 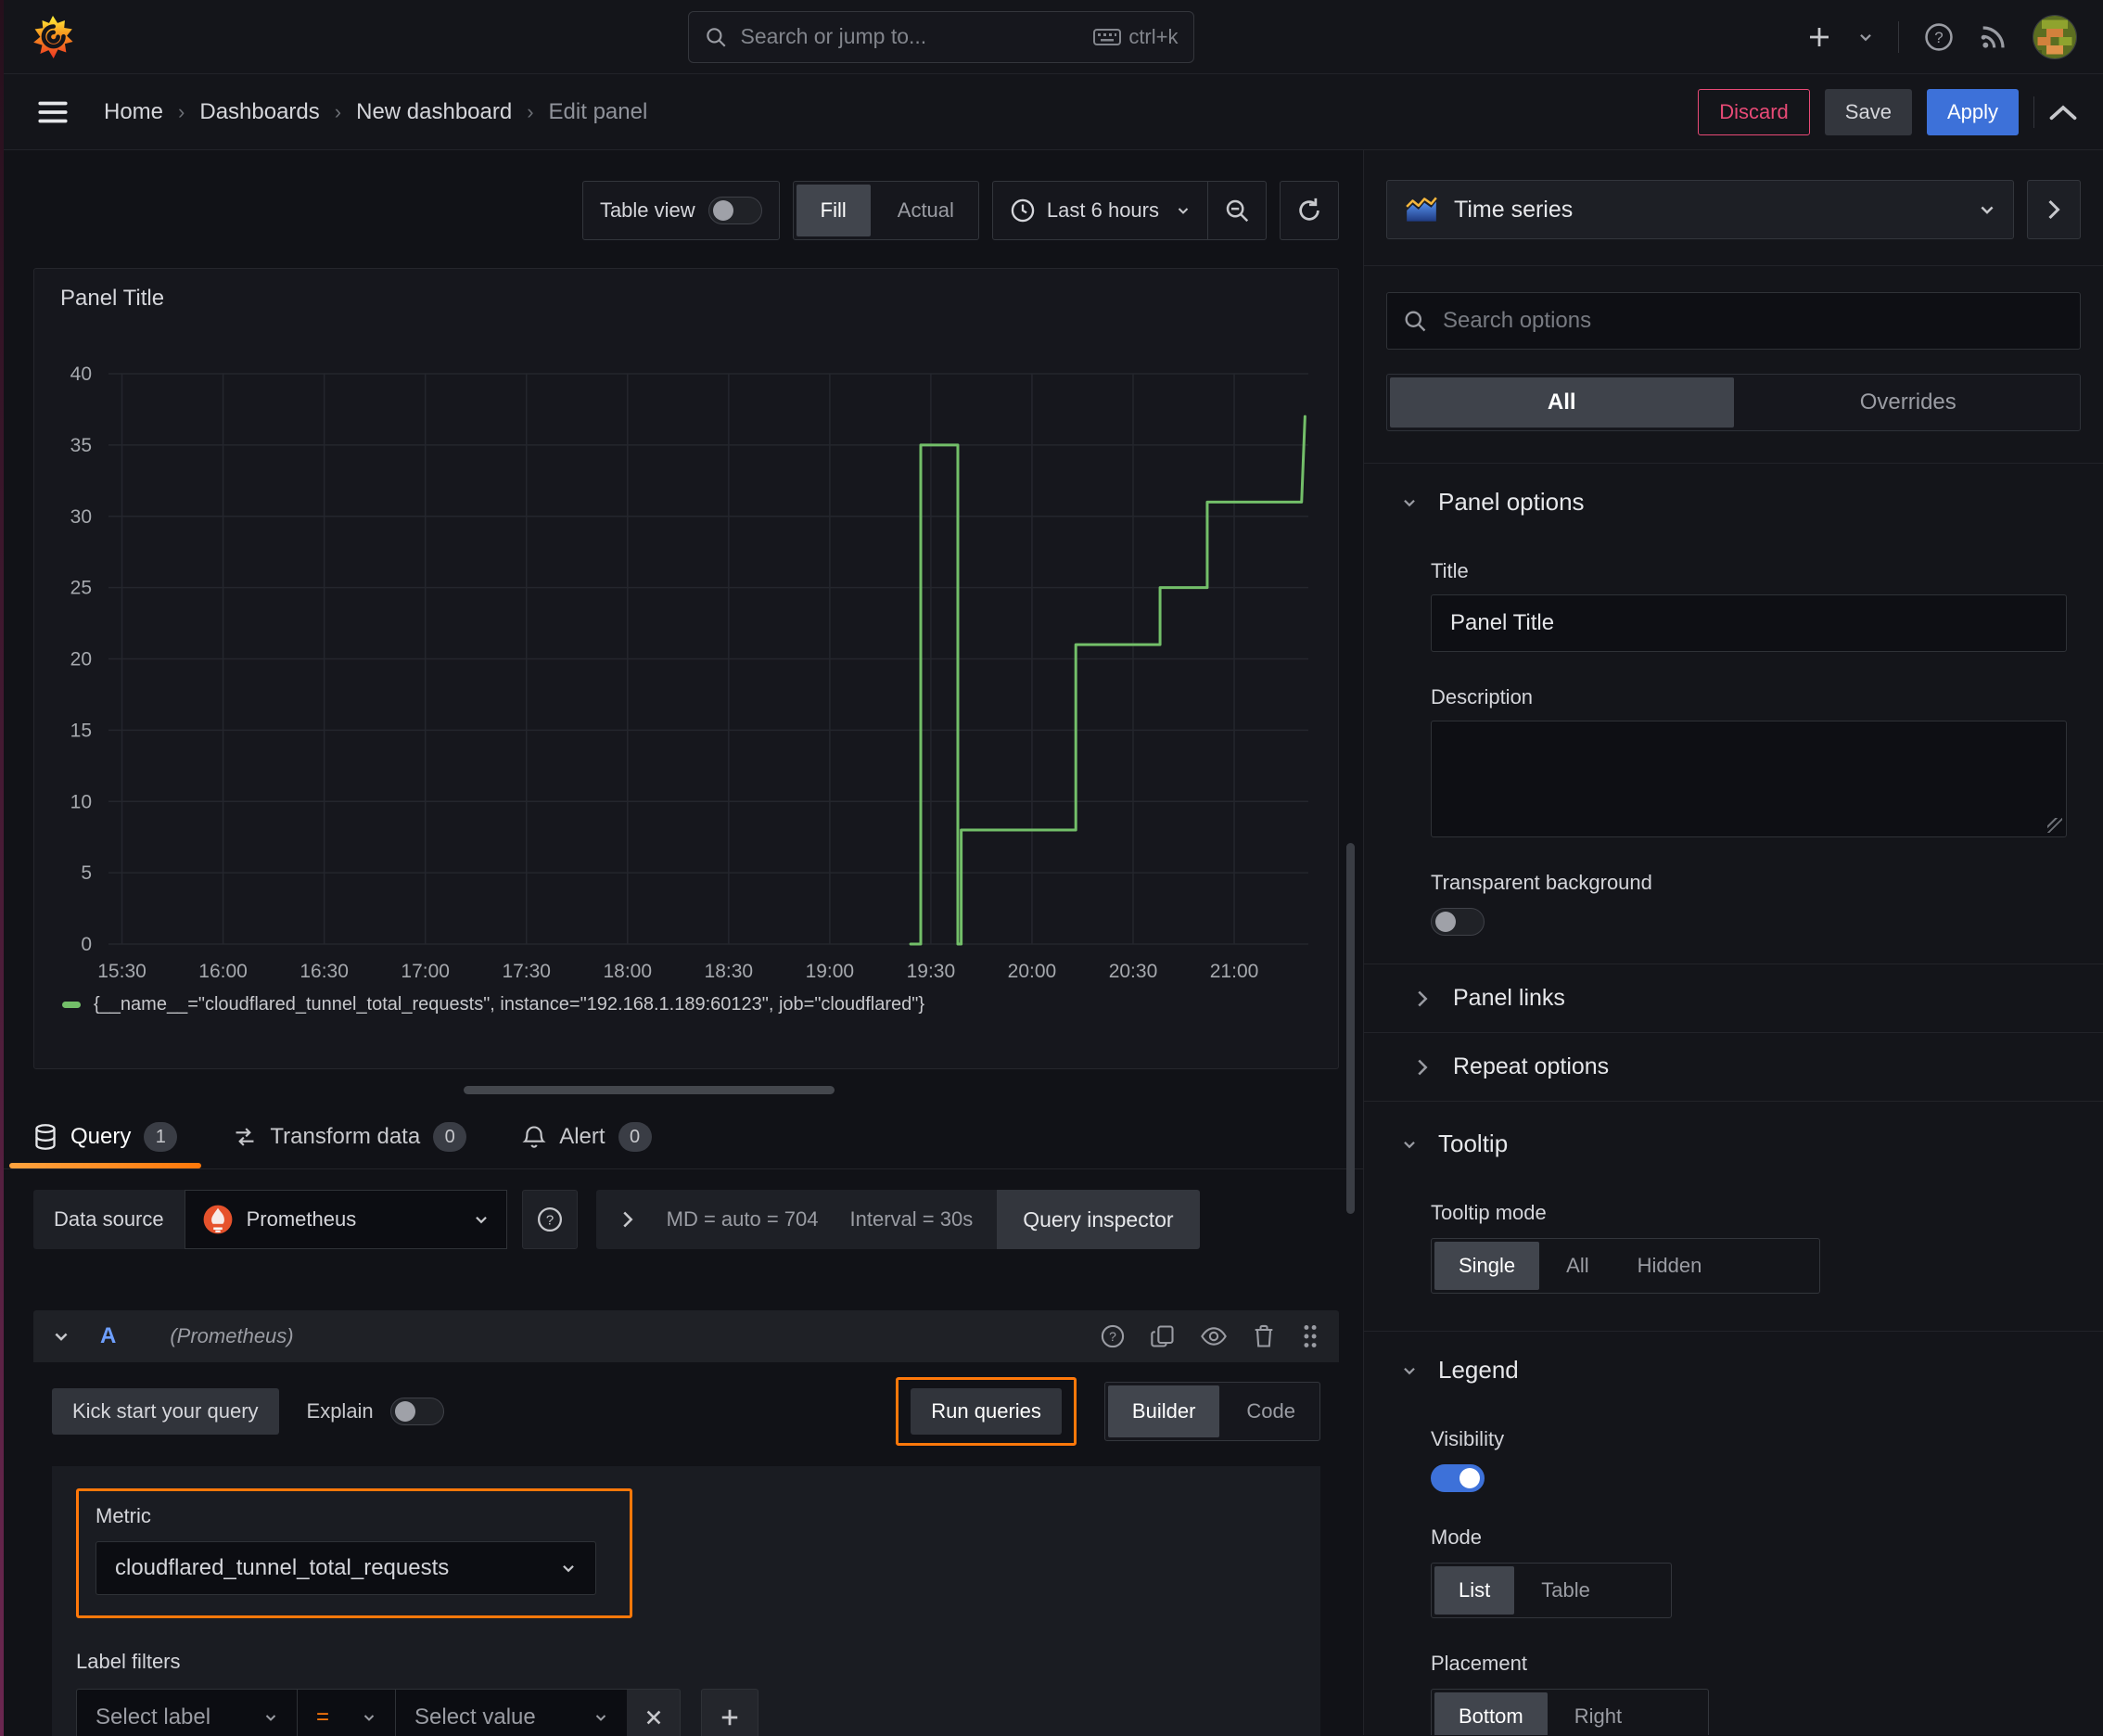 I want to click on duplicate-icon, so click(x=1163, y=1336).